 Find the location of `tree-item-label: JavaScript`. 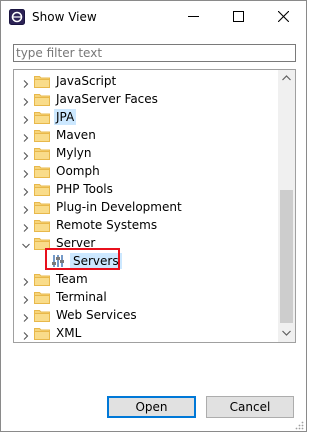

tree-item-label: JavaScript is located at coordinates (86, 81).